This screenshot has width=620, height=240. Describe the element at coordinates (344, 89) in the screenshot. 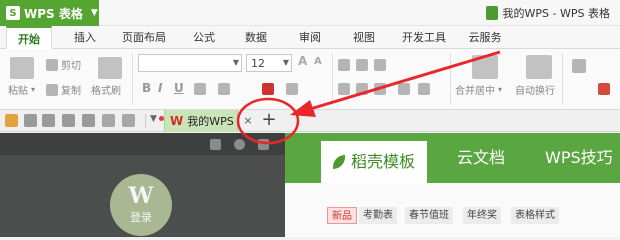

I see `align-left-icon` at that location.